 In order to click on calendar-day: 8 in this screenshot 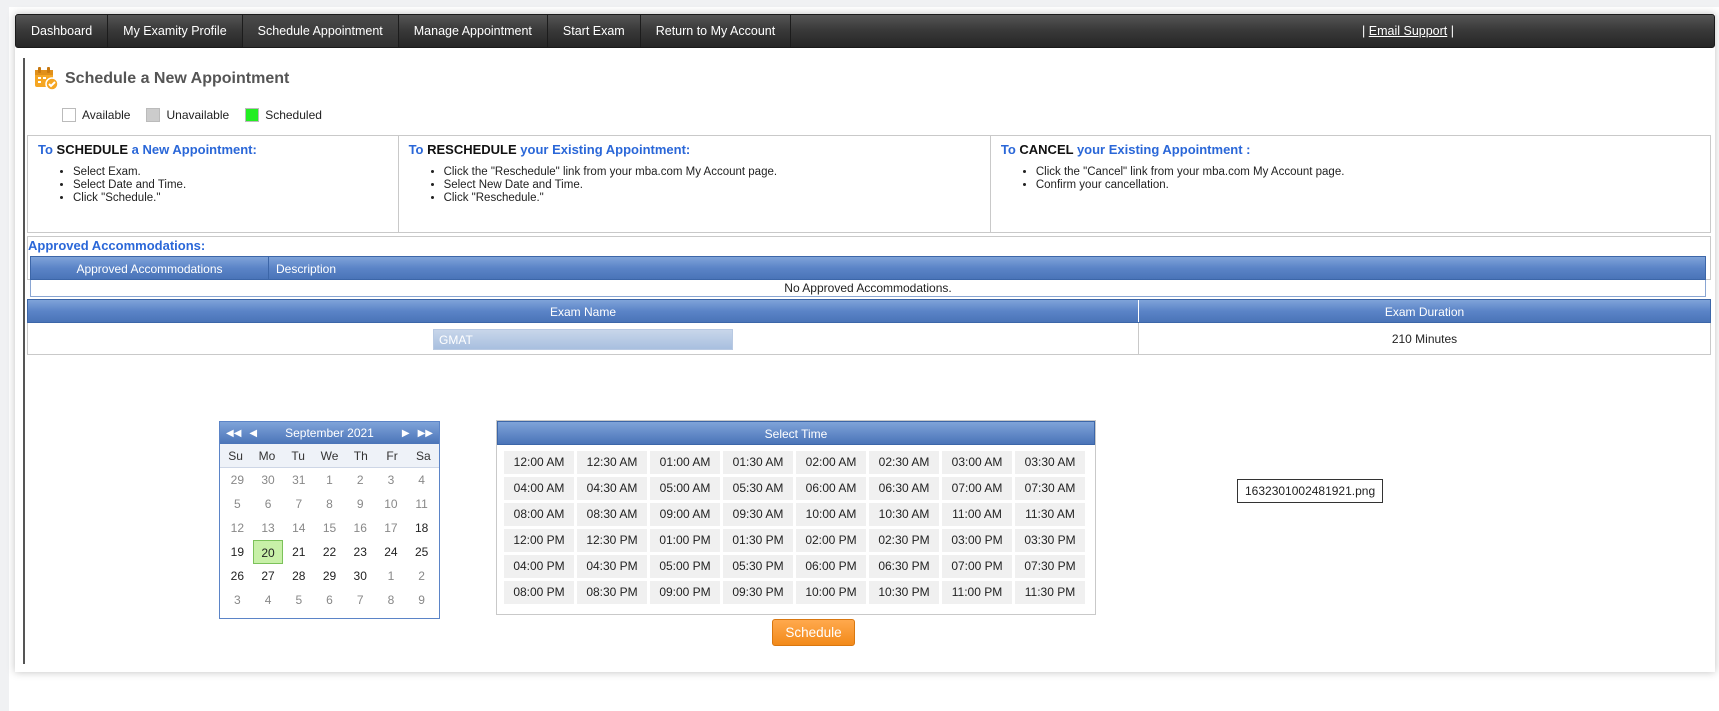, I will do `click(329, 504)`.